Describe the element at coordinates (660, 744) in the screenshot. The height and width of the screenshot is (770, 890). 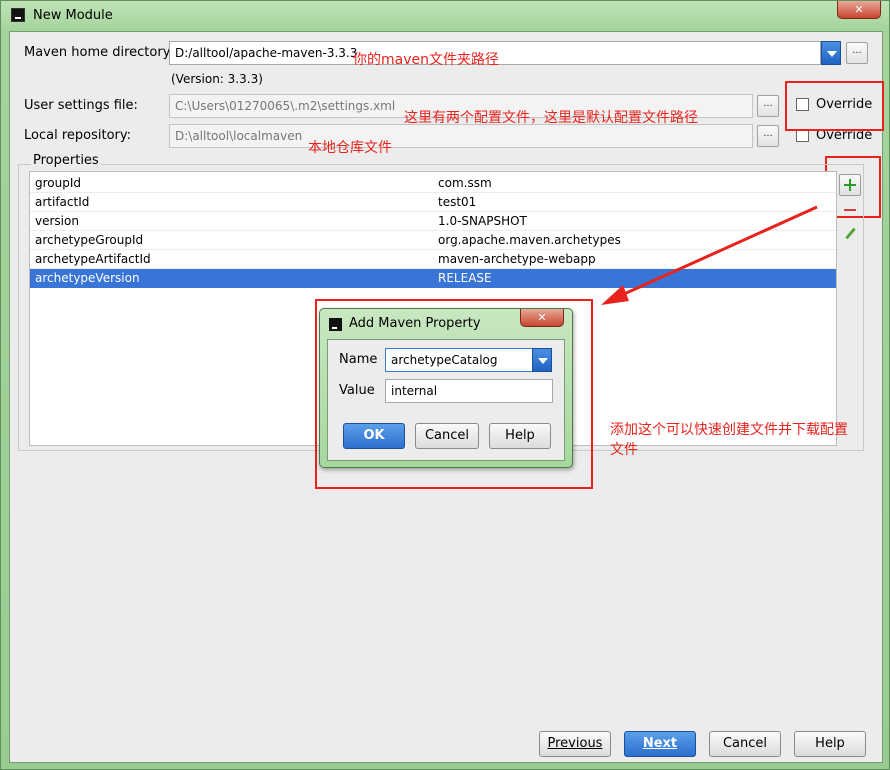
I see `next-button: Next` at that location.